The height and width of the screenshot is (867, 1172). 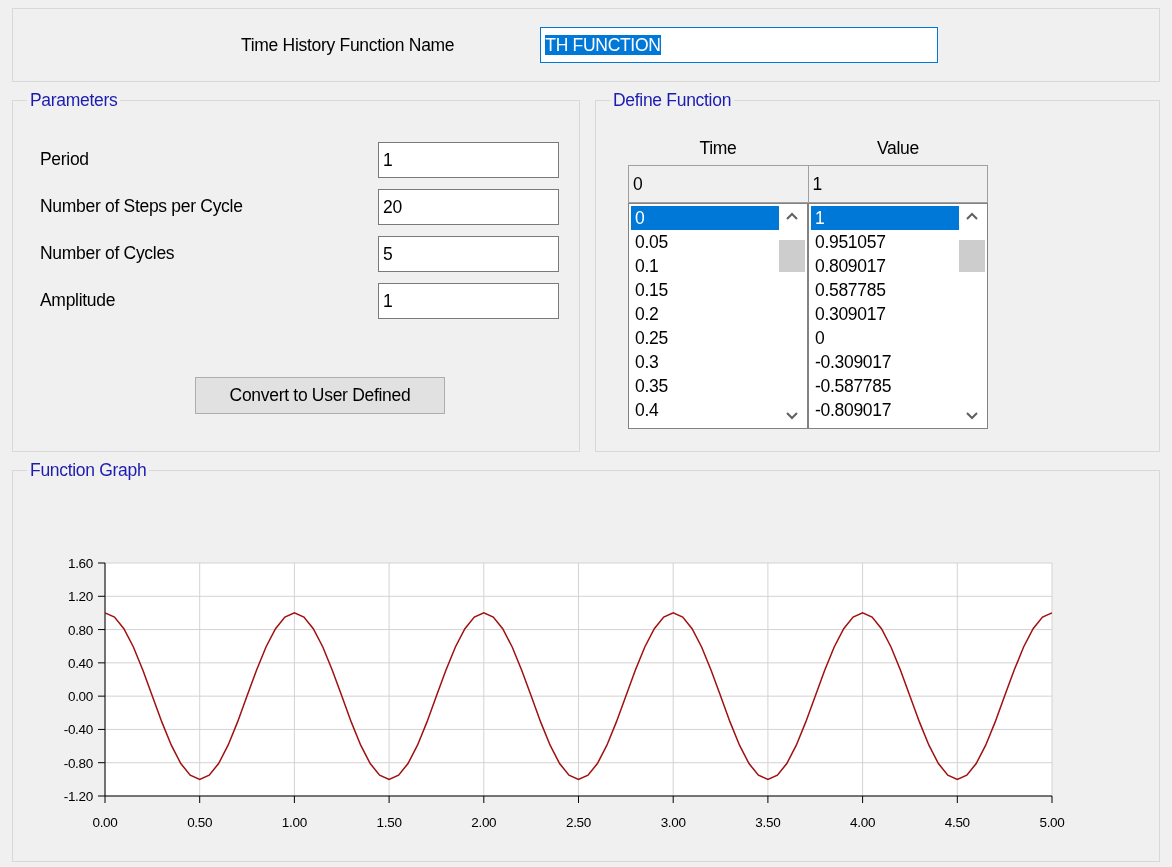 What do you see at coordinates (78, 730) in the screenshot?
I see `y-tick-label: -0.40` at bounding box center [78, 730].